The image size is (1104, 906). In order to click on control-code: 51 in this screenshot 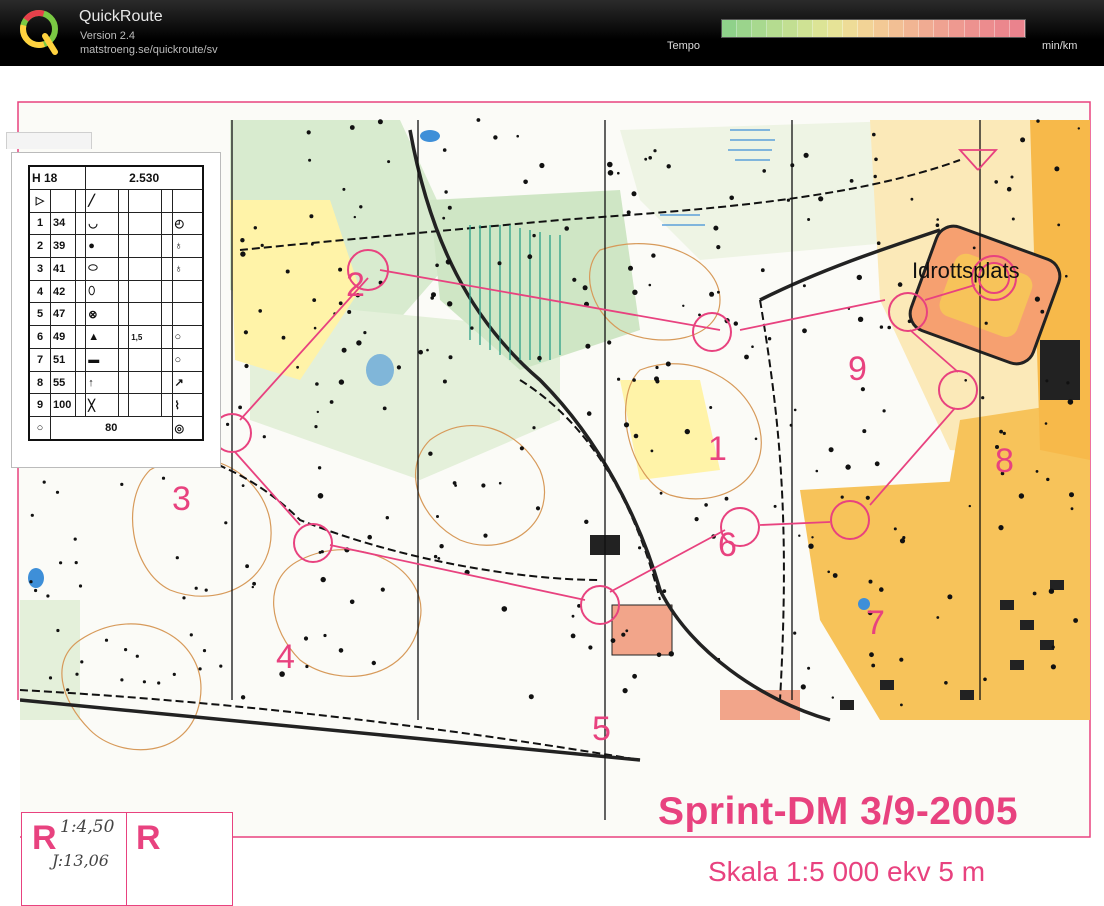, I will do `click(63, 359)`.